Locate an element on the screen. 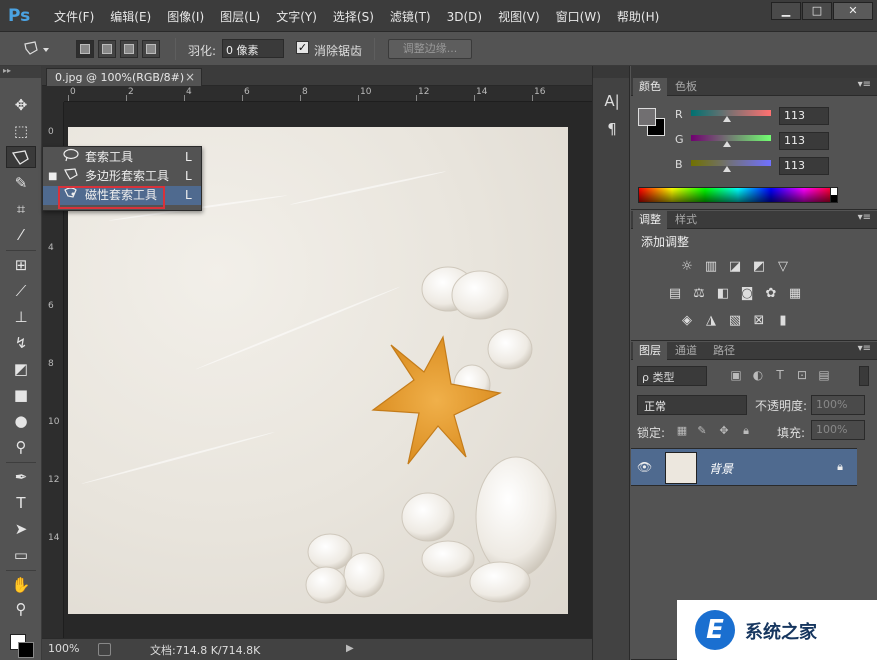 This screenshot has width=877, height=660. eraser-tool-icon: ◩ is located at coordinates (21, 369).